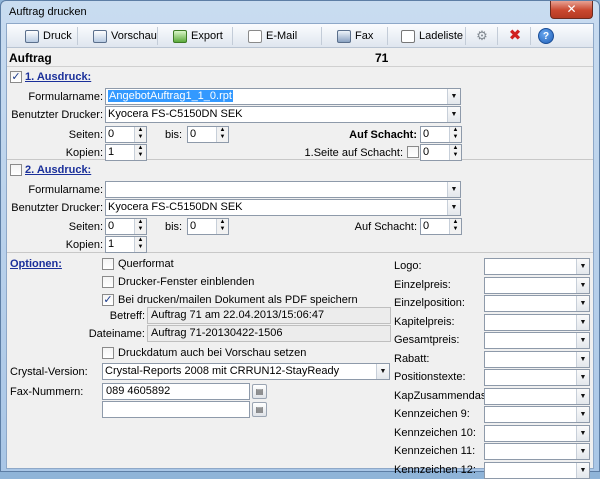 The image size is (600, 479). Describe the element at coordinates (108, 264) in the screenshot. I see `querformat-checkbox` at that location.